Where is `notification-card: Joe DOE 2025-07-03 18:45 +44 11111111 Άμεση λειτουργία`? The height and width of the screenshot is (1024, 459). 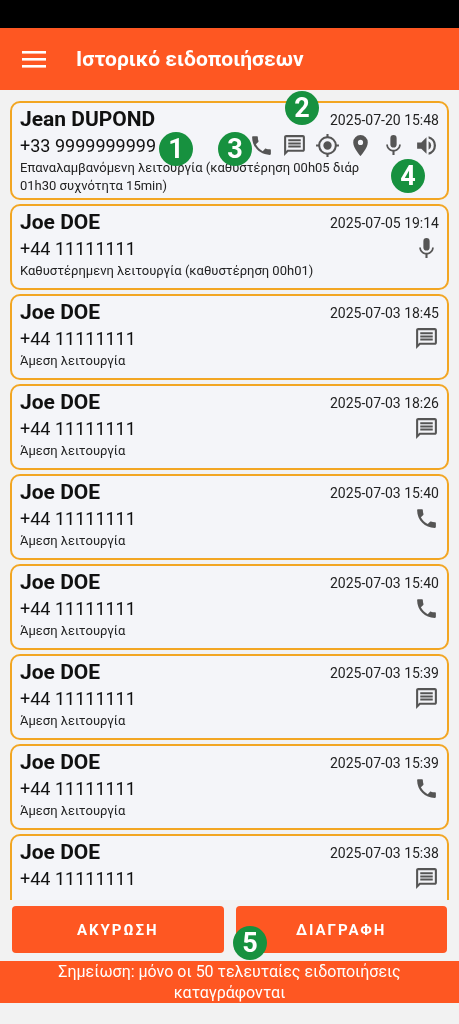
notification-card: Joe DOE 2025-07-03 18:45 +44 11111111 Άμεση λειτουργία is located at coordinates (229, 337).